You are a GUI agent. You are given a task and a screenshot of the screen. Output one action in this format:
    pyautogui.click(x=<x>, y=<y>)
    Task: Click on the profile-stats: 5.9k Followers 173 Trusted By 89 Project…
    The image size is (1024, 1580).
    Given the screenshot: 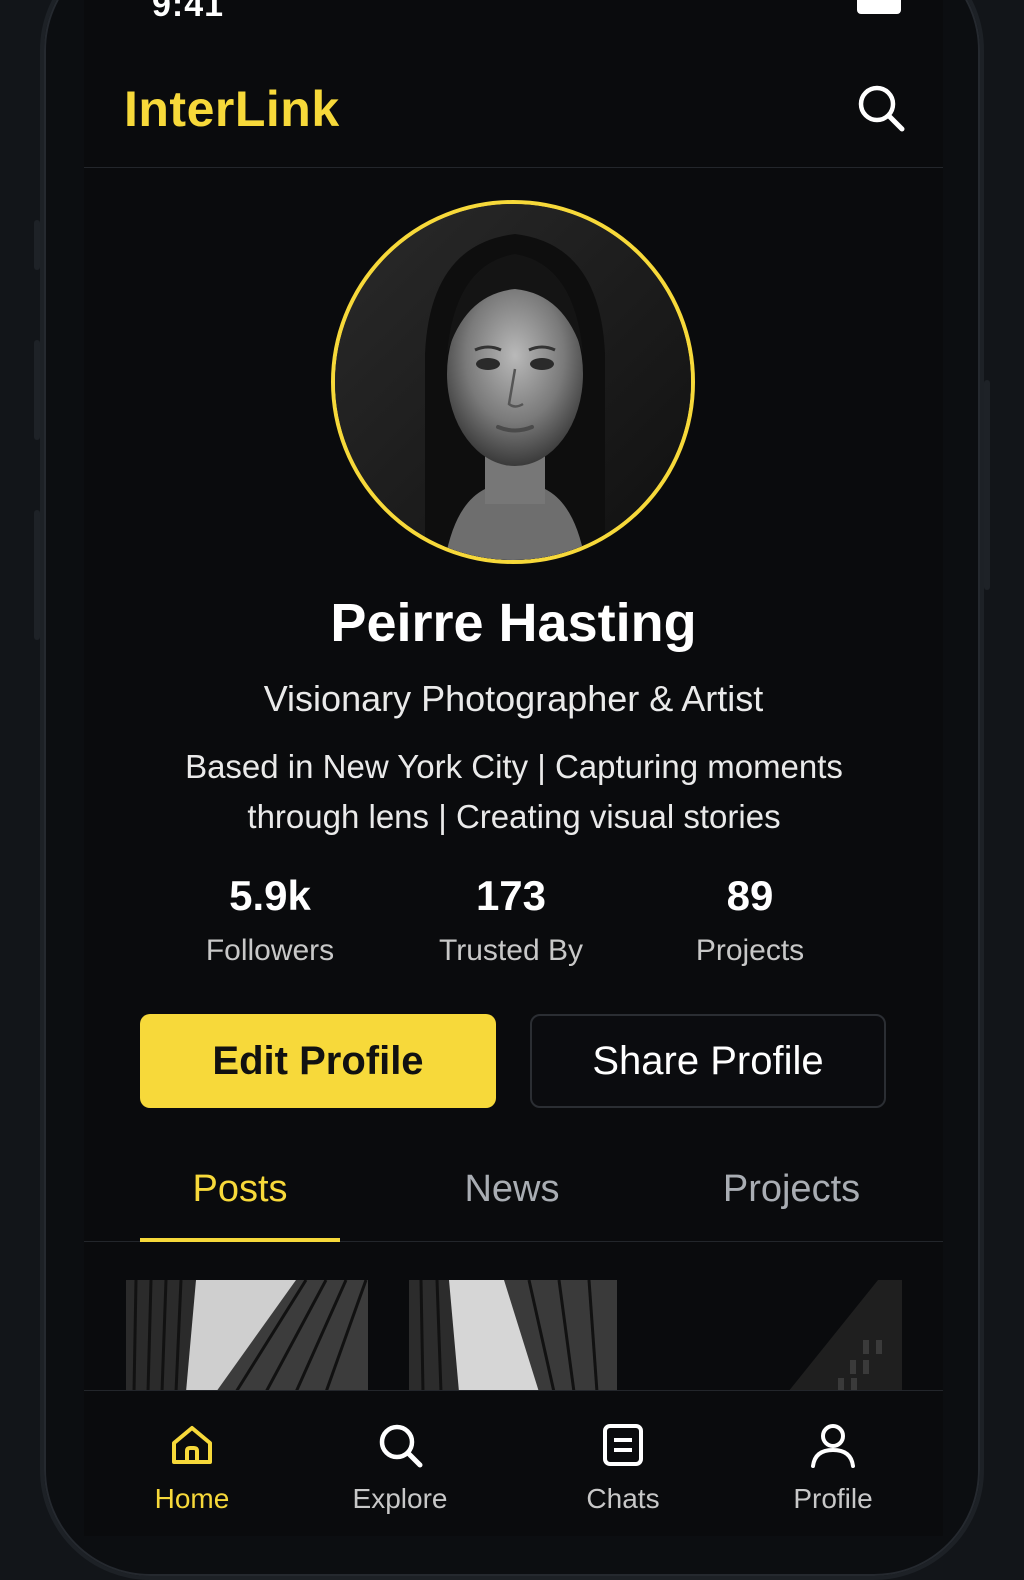 What is the action you would take?
    pyautogui.click(x=513, y=927)
    